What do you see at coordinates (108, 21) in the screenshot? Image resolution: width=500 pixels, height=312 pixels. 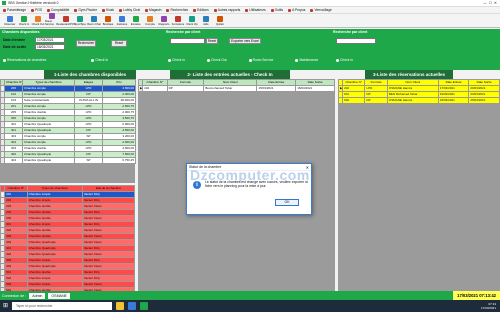 I see `toolbar-button: Boutique` at bounding box center [108, 21].